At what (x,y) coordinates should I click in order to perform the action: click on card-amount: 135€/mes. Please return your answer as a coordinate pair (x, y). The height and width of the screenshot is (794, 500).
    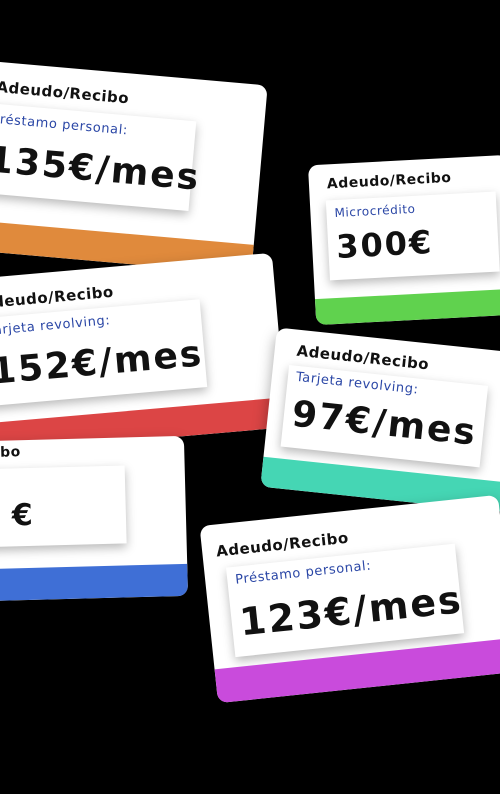
    Looking at the image, I should click on (101, 169).